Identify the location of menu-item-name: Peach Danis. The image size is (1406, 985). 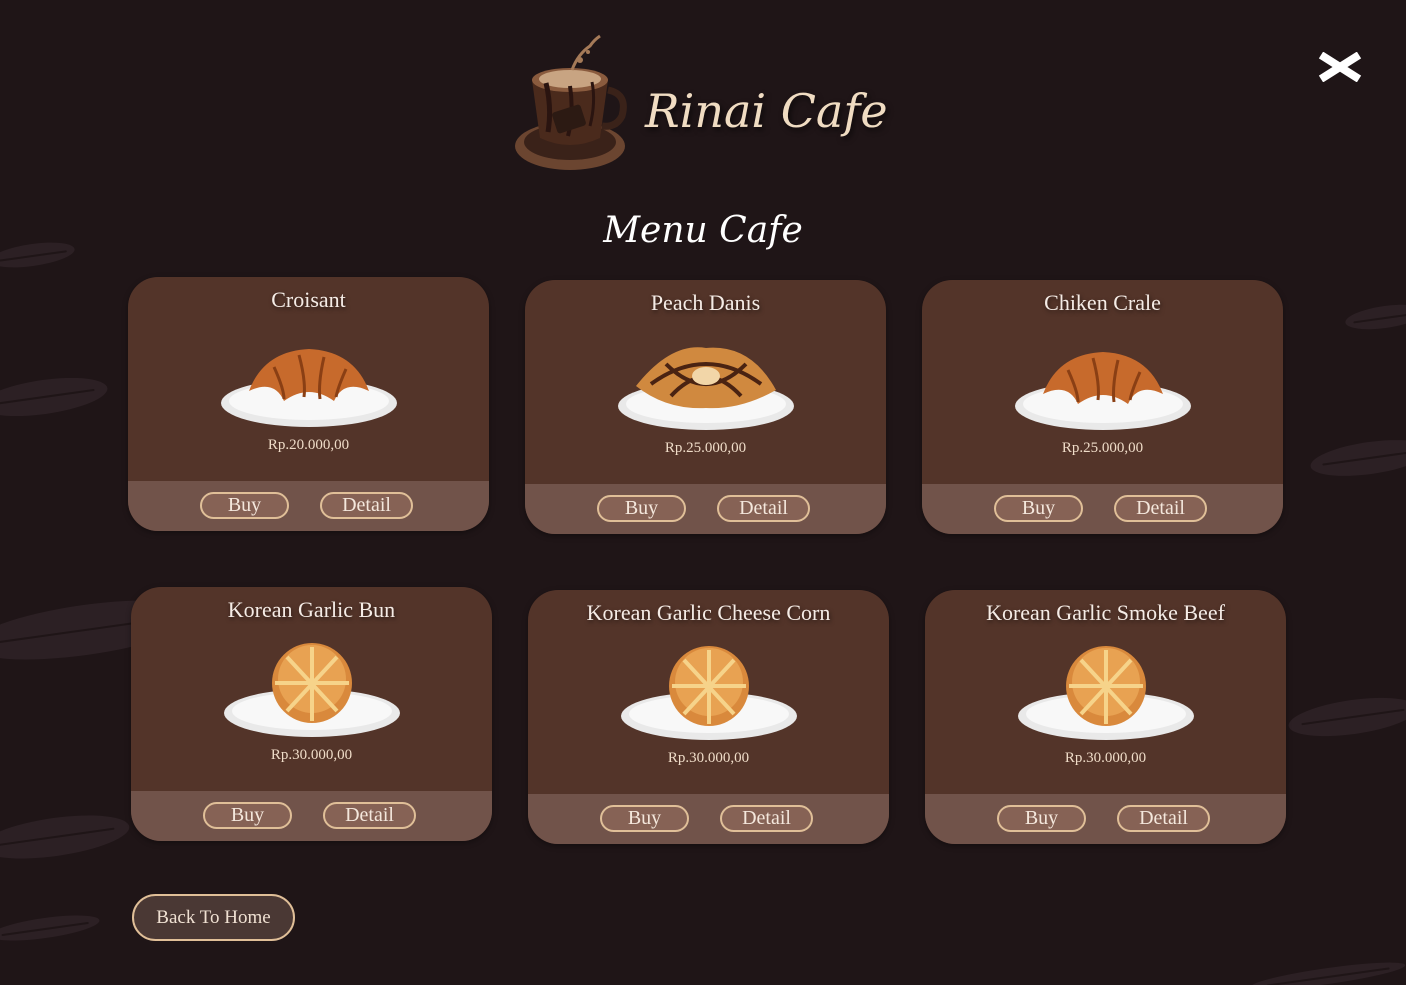
(705, 302).